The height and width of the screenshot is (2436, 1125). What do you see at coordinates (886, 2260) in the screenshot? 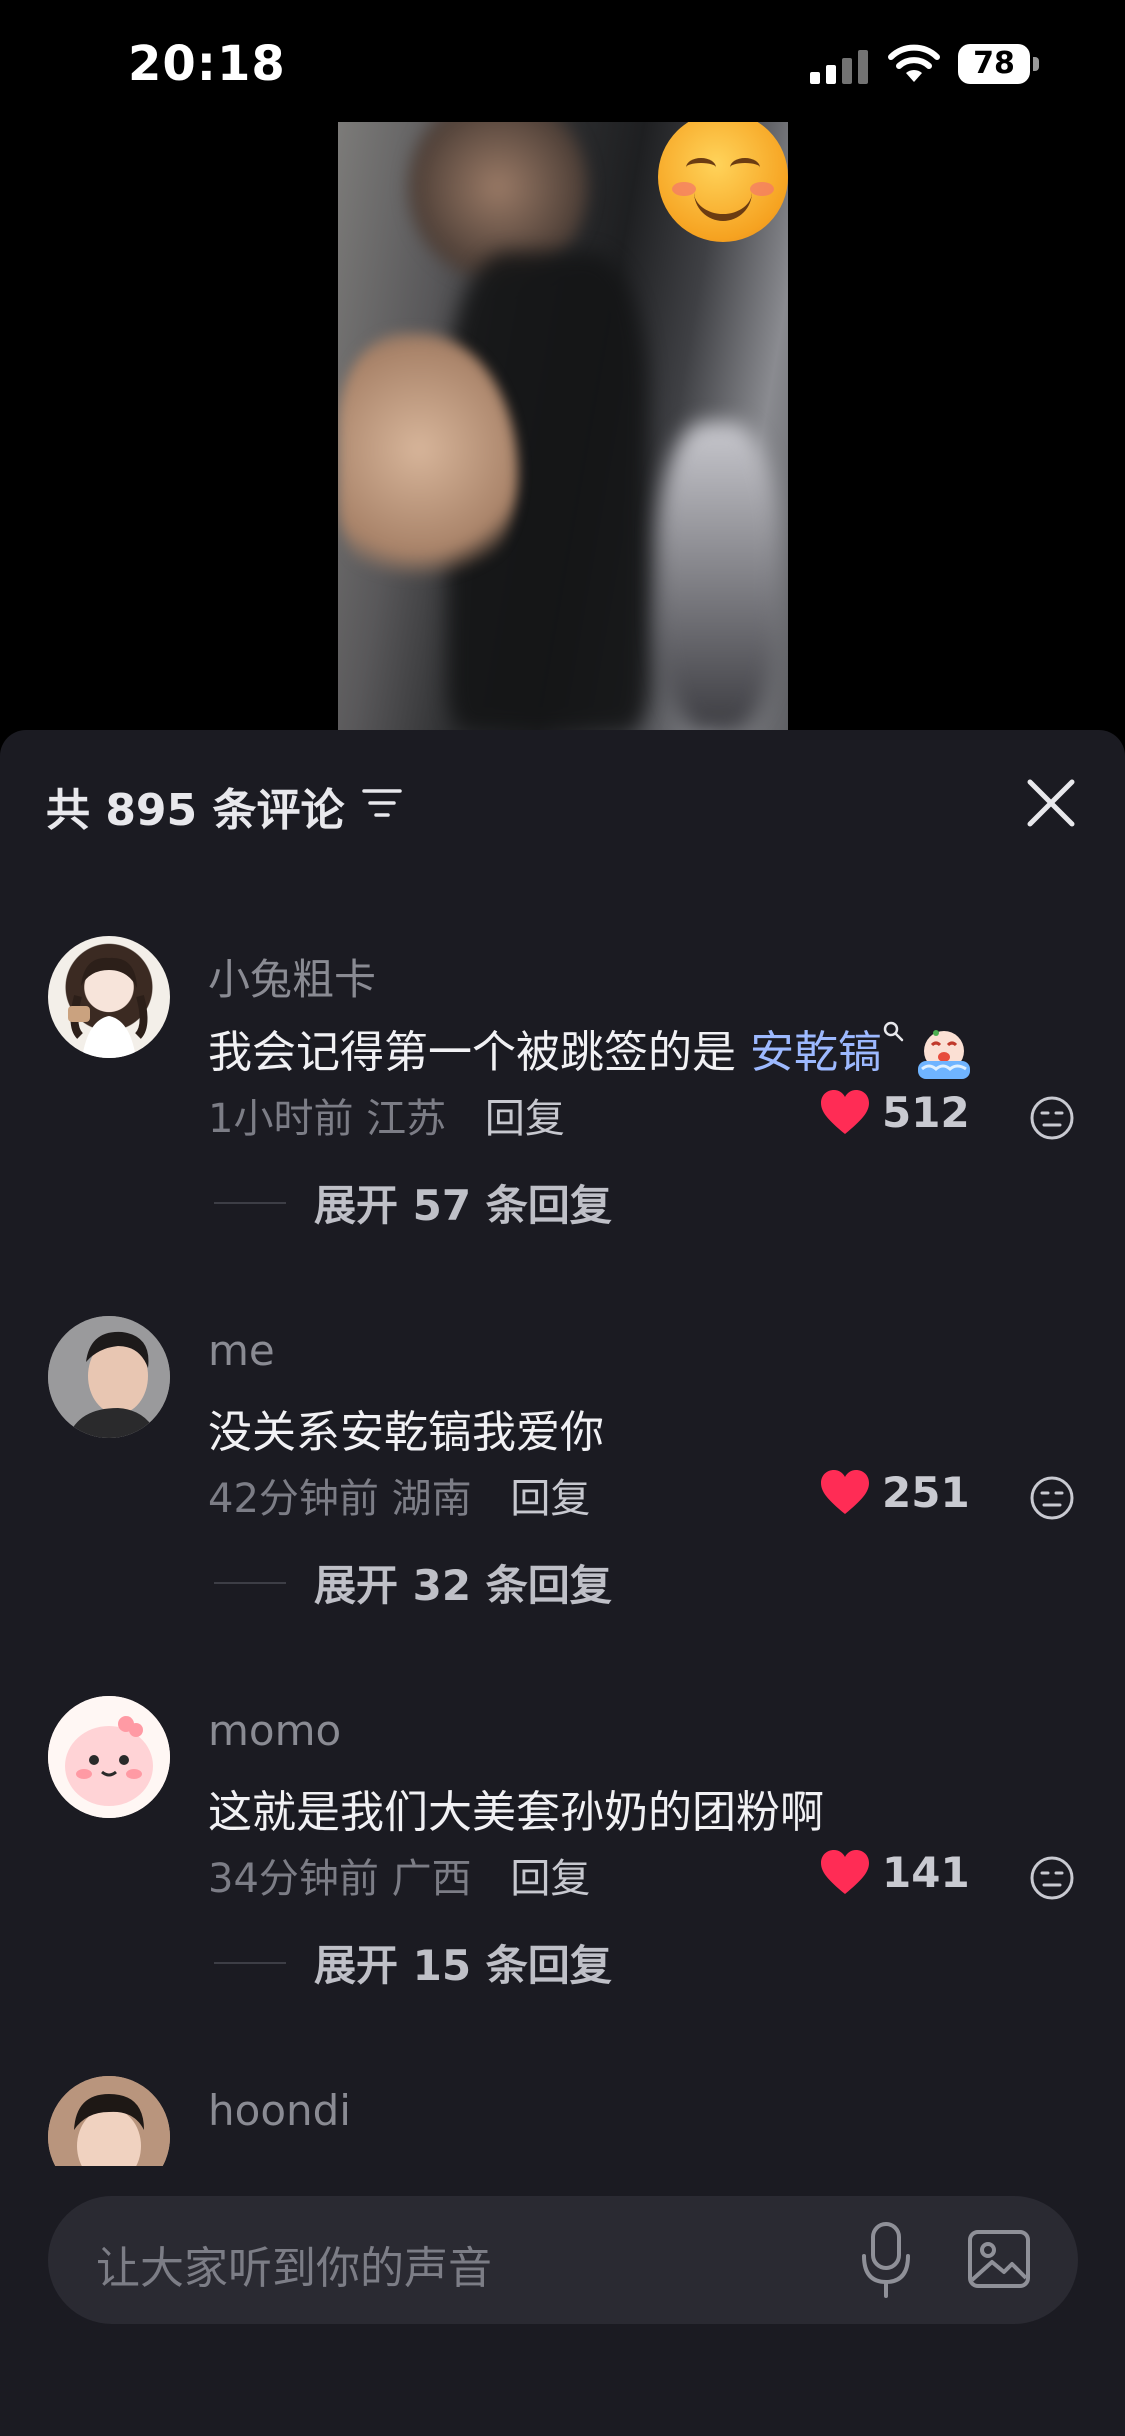
I see `microphone-icon` at bounding box center [886, 2260].